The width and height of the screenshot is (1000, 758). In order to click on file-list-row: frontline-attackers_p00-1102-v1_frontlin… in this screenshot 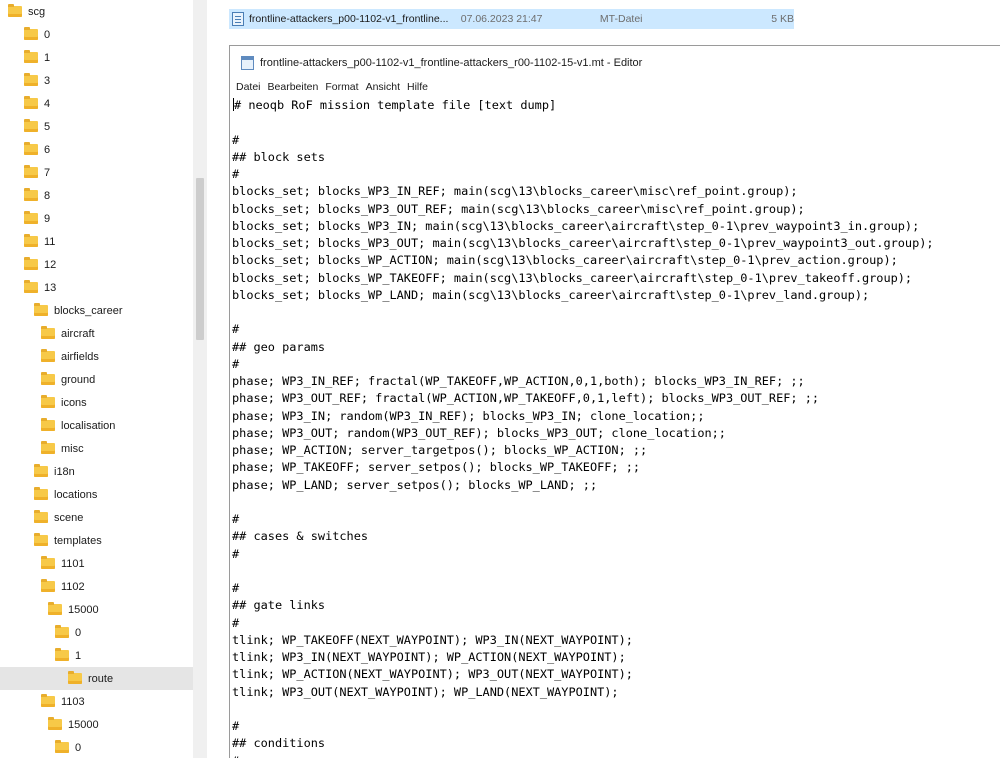, I will do `click(511, 19)`.